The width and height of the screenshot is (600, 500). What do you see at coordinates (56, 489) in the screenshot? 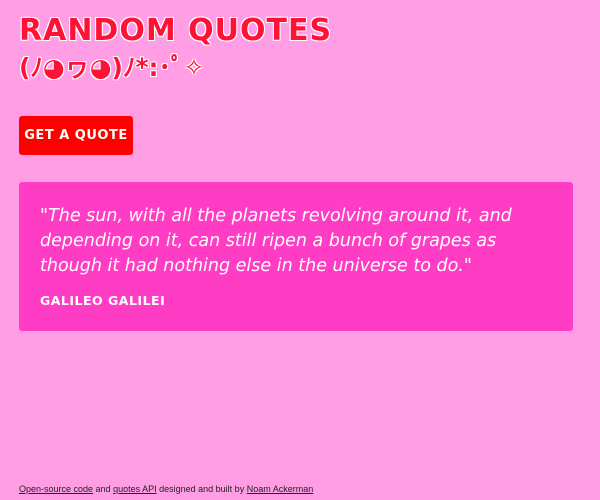
I see `source-code-link: Open-source code` at bounding box center [56, 489].